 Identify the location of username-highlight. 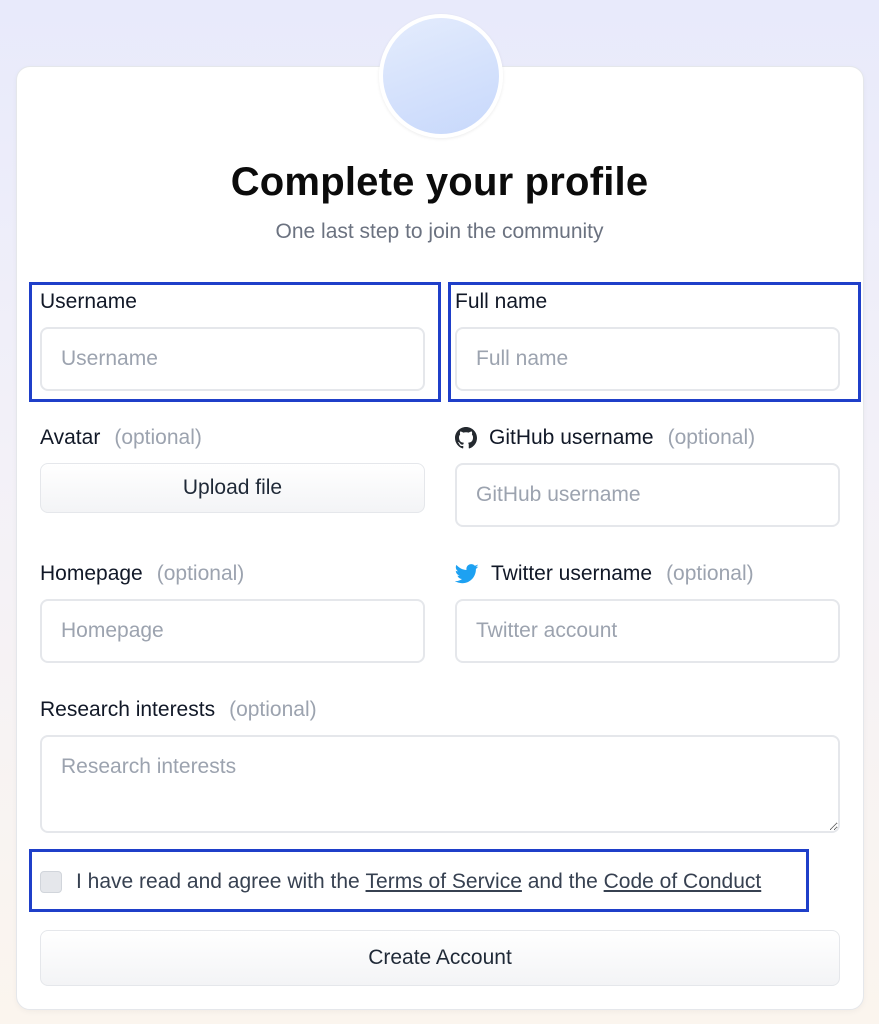
(235, 342).